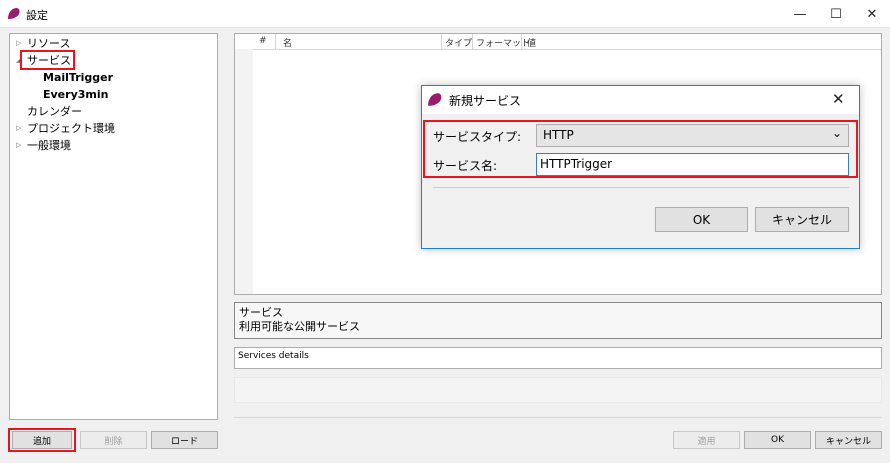 This screenshot has width=890, height=463. Describe the element at coordinates (558, 320) in the screenshot. I see `description-panel: サービス 利用可能な公開サービス` at that location.